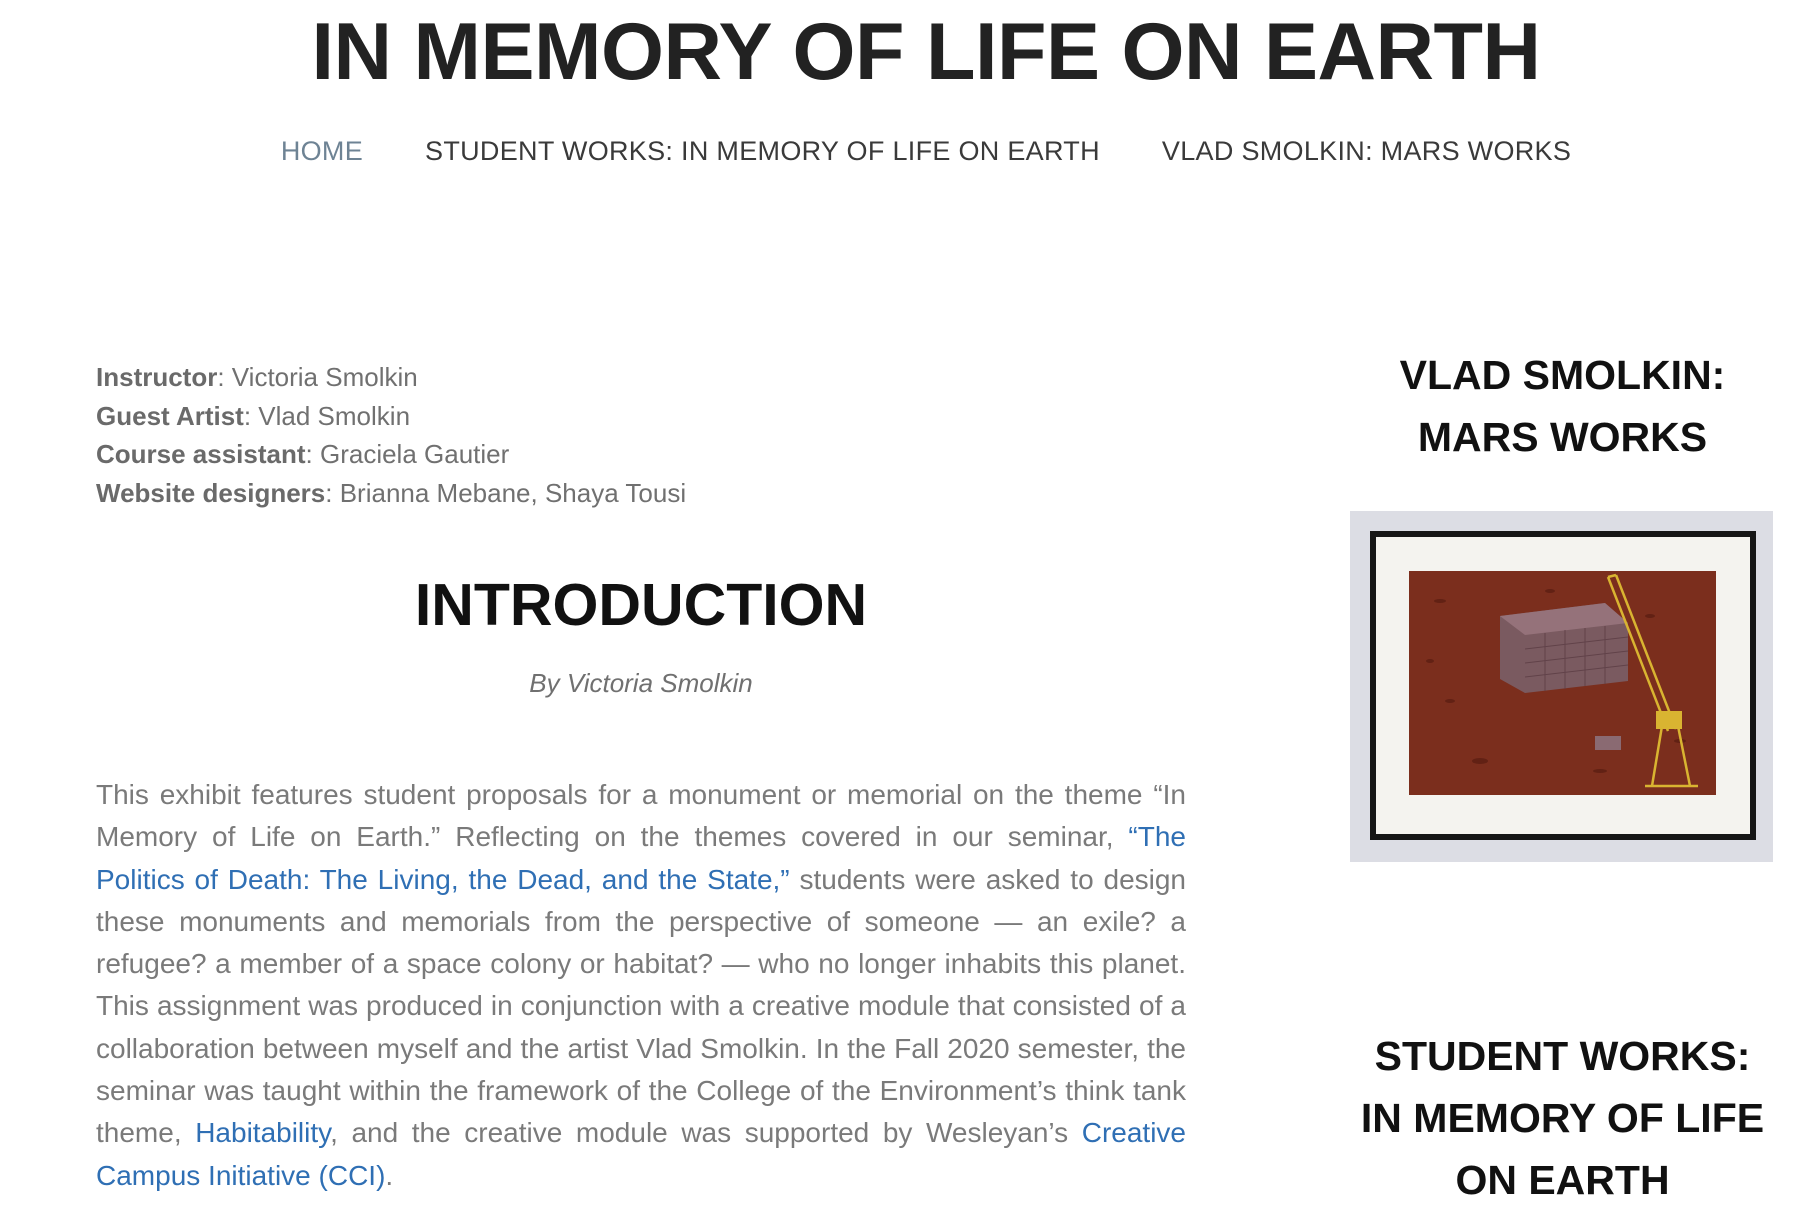 The width and height of the screenshot is (1816, 1220). I want to click on nav-item-mars-works: VLAD SMOLKIN: MARS WORKS, so click(1366, 151).